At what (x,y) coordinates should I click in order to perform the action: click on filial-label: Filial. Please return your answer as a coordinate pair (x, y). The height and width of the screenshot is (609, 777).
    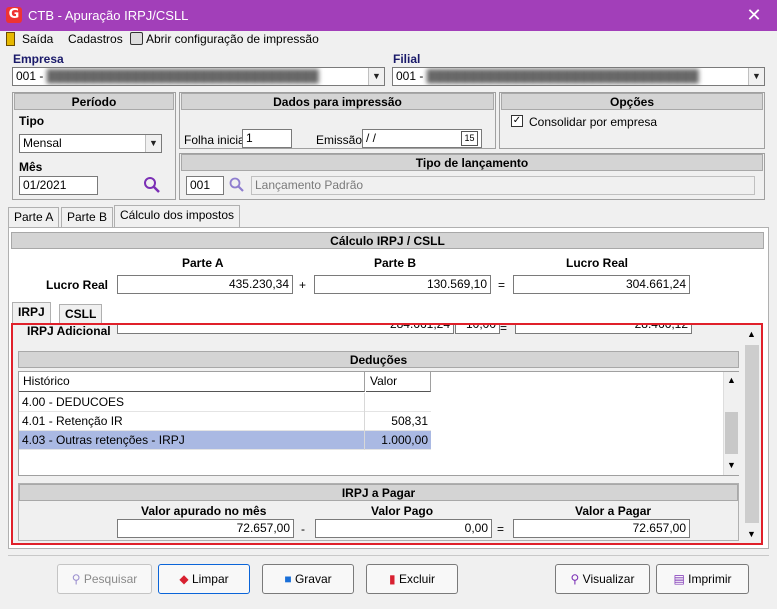
    Looking at the image, I should click on (407, 59).